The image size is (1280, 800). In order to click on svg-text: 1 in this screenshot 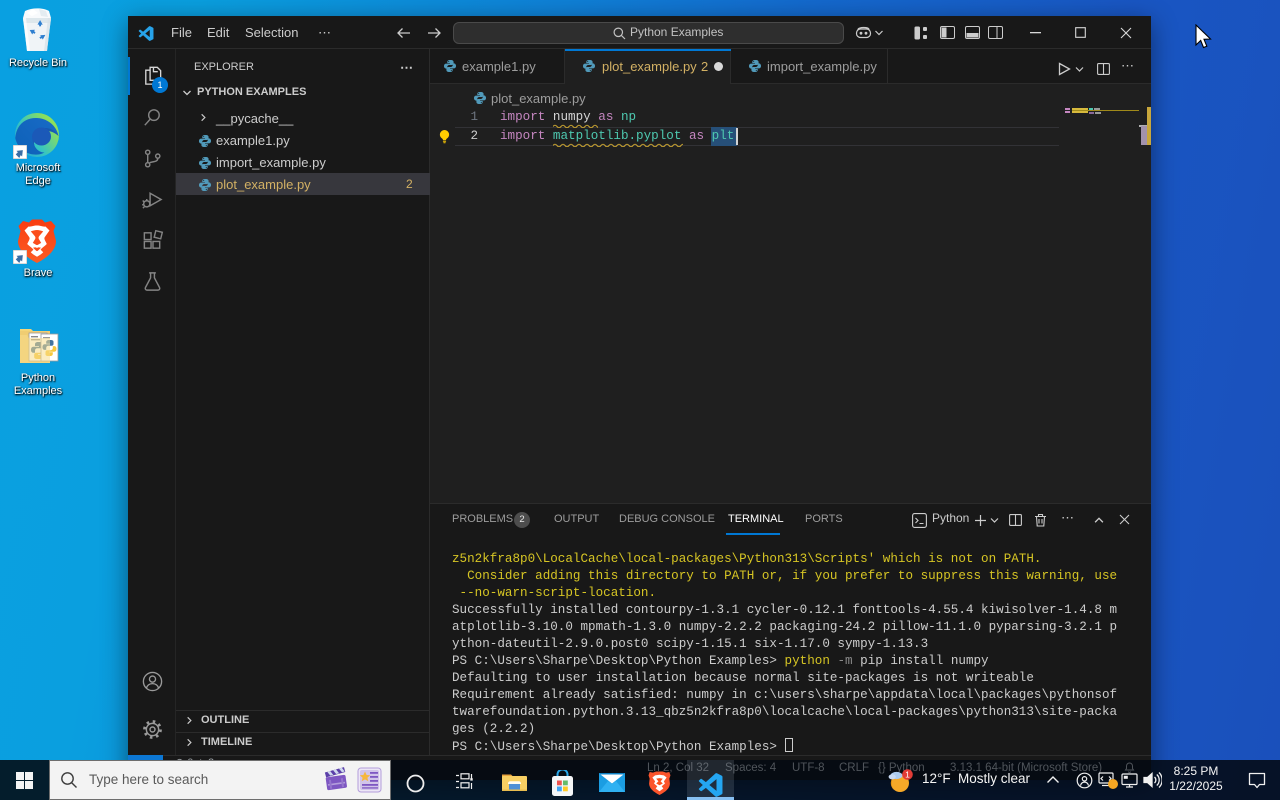, I will do `click(907, 775)`.